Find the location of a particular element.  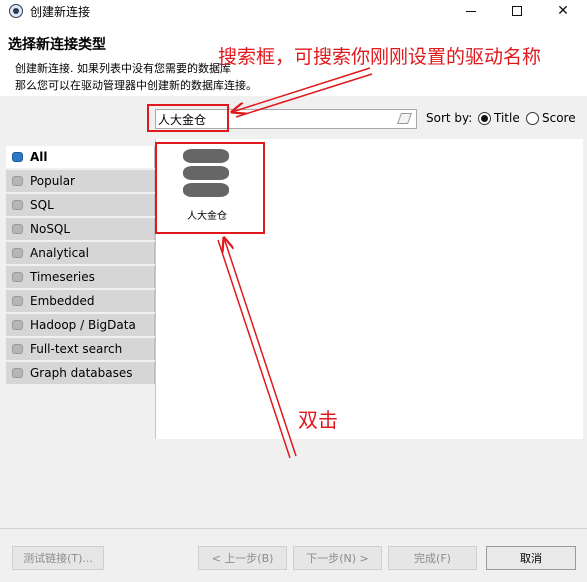

category-label: Graph databases is located at coordinates (81, 373).